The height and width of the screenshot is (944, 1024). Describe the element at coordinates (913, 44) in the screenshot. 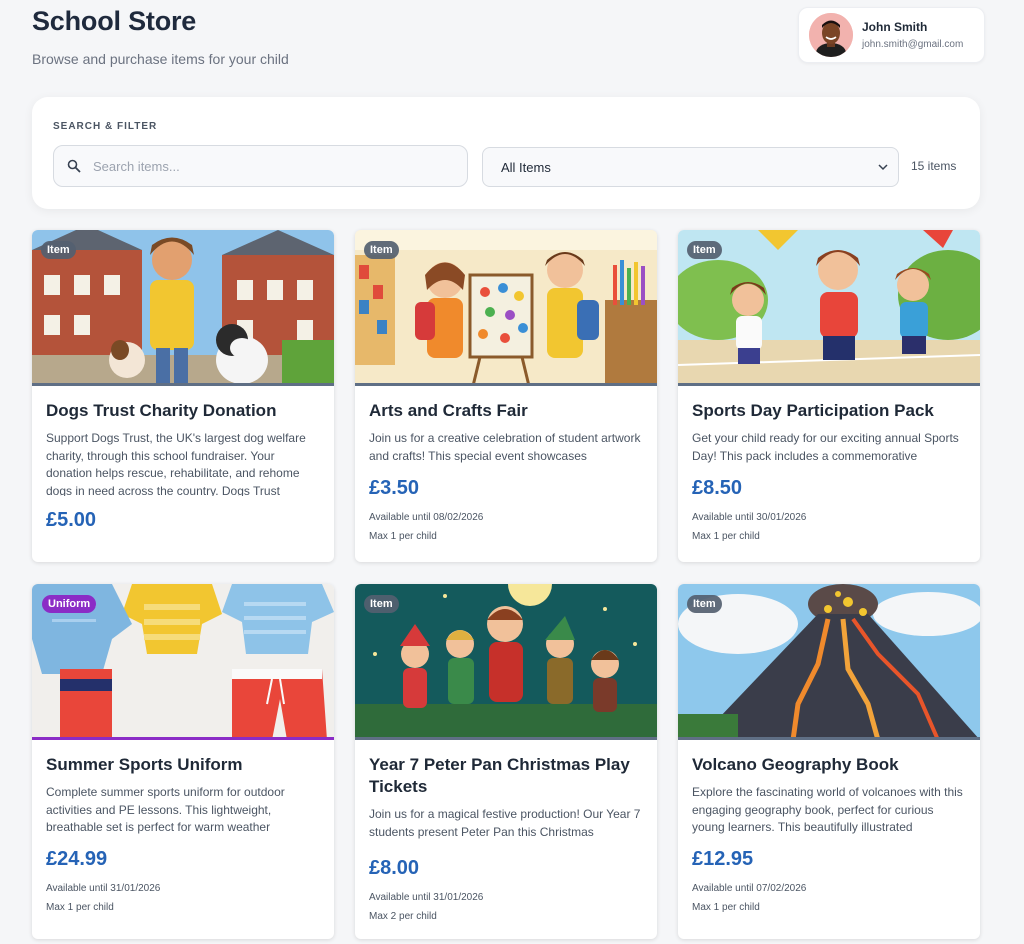

I see `user-email: john.smith@gmail.com` at that location.